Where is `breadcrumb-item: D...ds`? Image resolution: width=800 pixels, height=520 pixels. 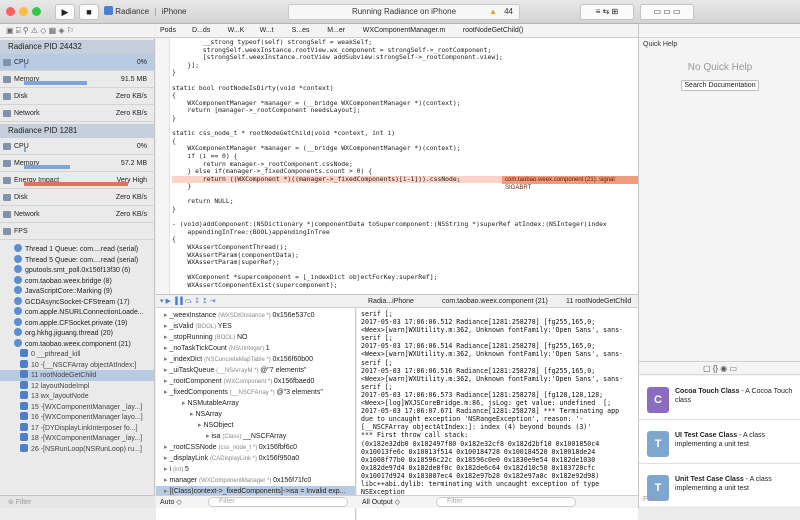 breadcrumb-item: D...ds is located at coordinates (201, 30).